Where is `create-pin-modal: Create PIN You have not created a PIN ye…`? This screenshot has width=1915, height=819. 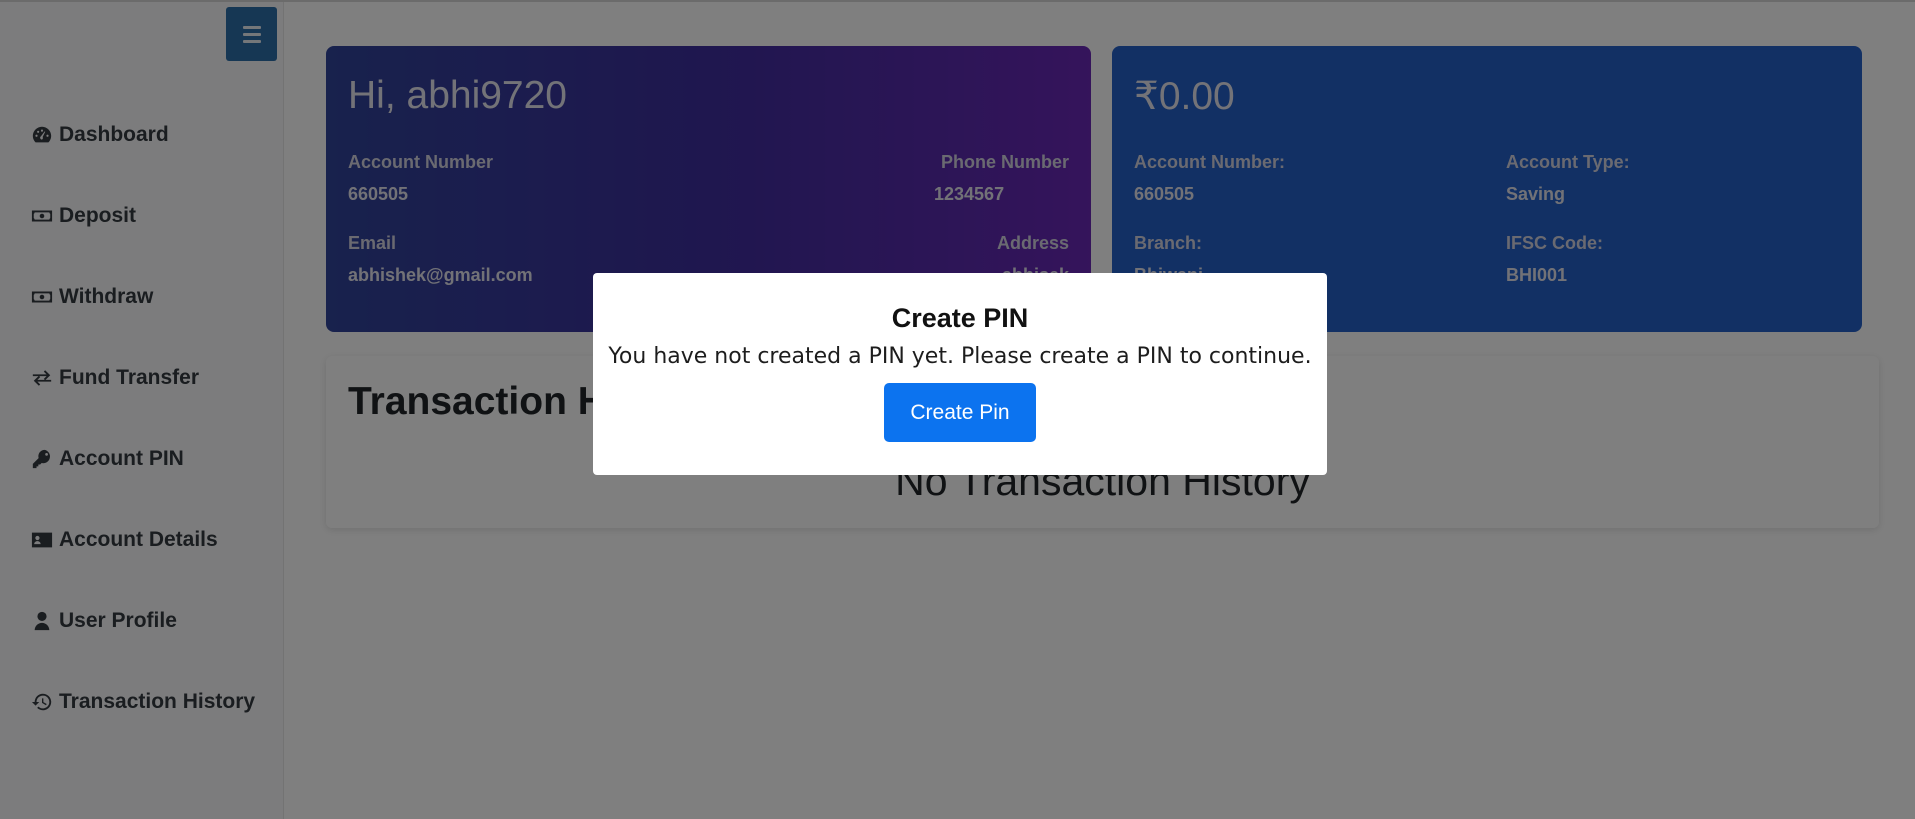
create-pin-modal: Create PIN You have not created a PIN ye… is located at coordinates (960, 374).